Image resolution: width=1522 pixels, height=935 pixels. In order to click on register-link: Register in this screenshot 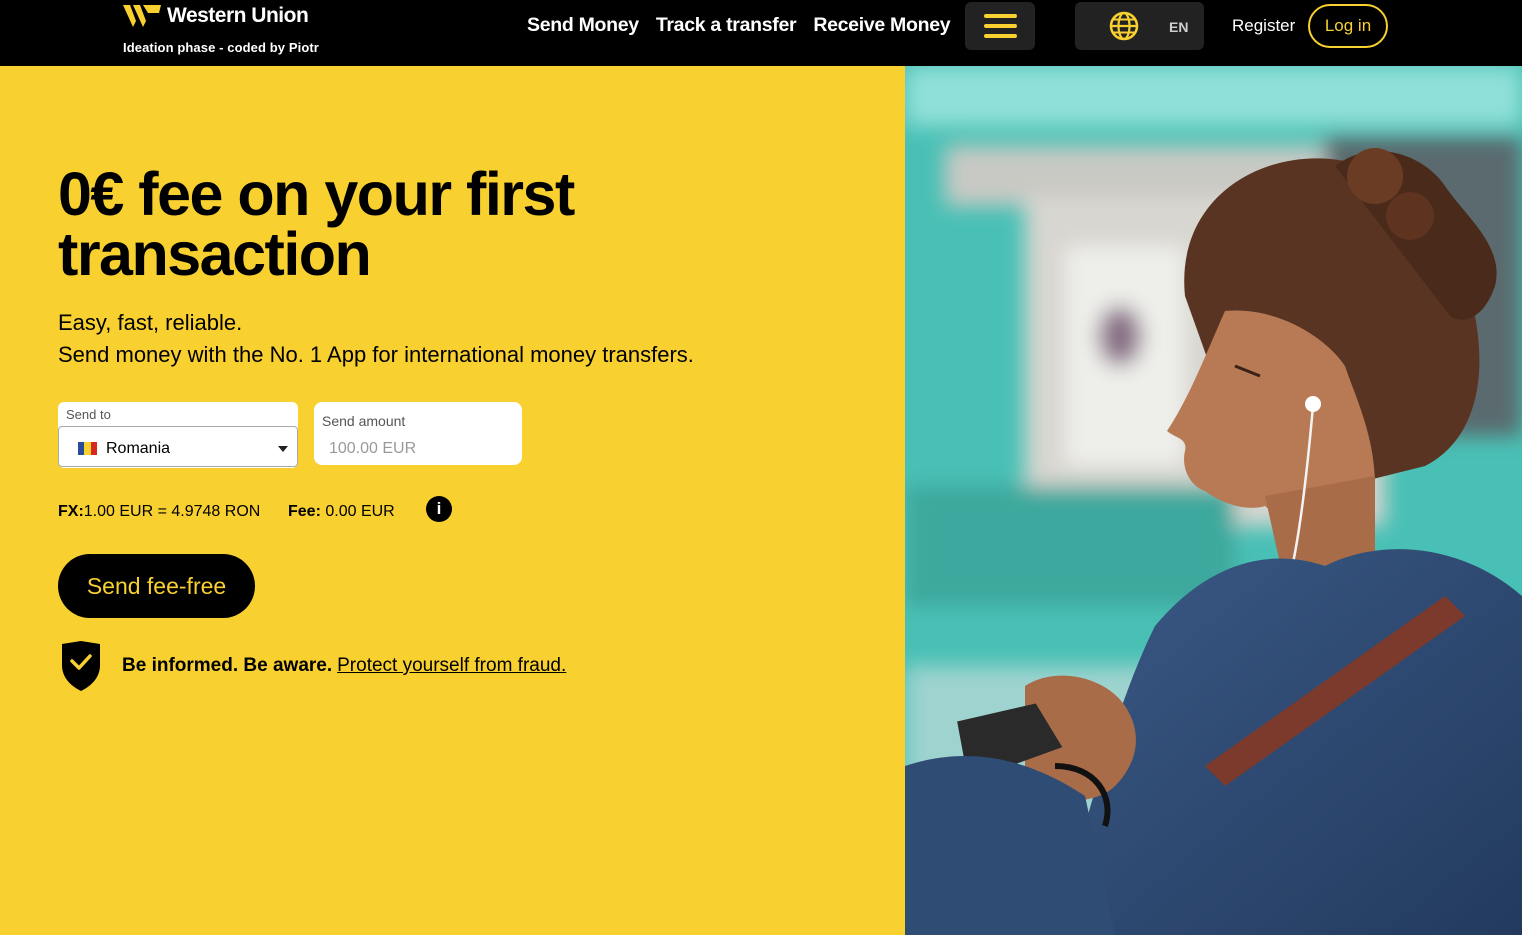, I will do `click(1263, 26)`.